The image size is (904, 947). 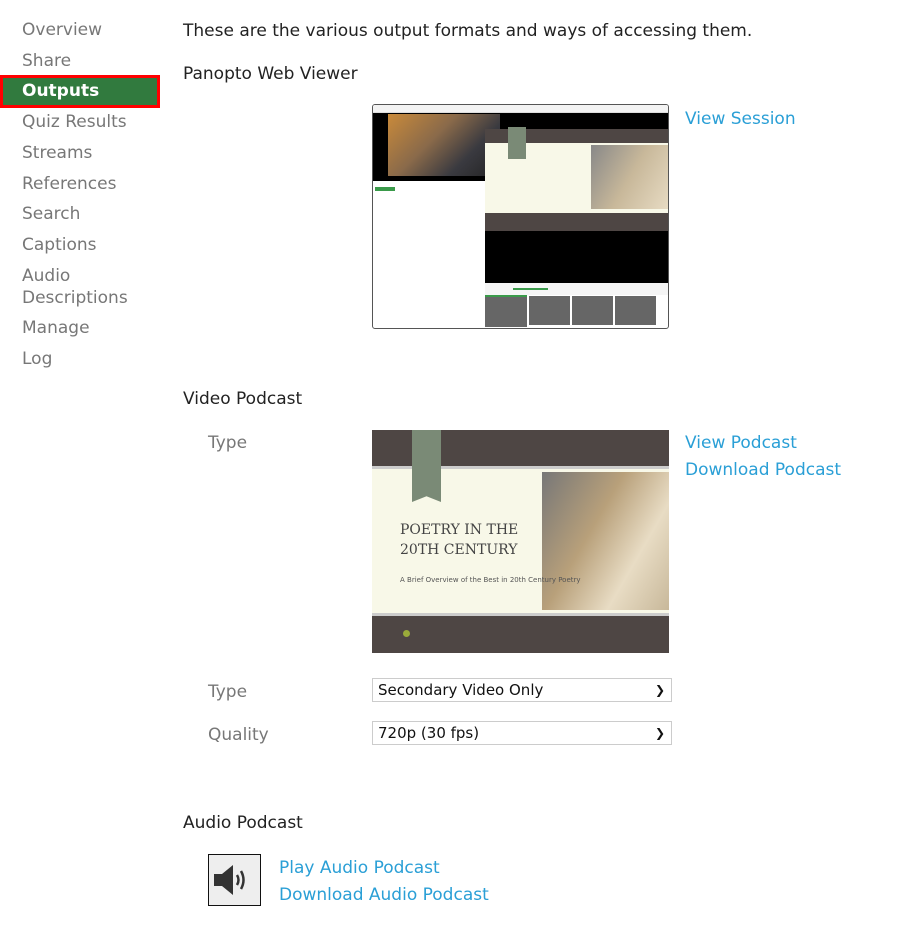 I want to click on download-audio-podcast-link: Download Audio Podcast, so click(x=384, y=895).